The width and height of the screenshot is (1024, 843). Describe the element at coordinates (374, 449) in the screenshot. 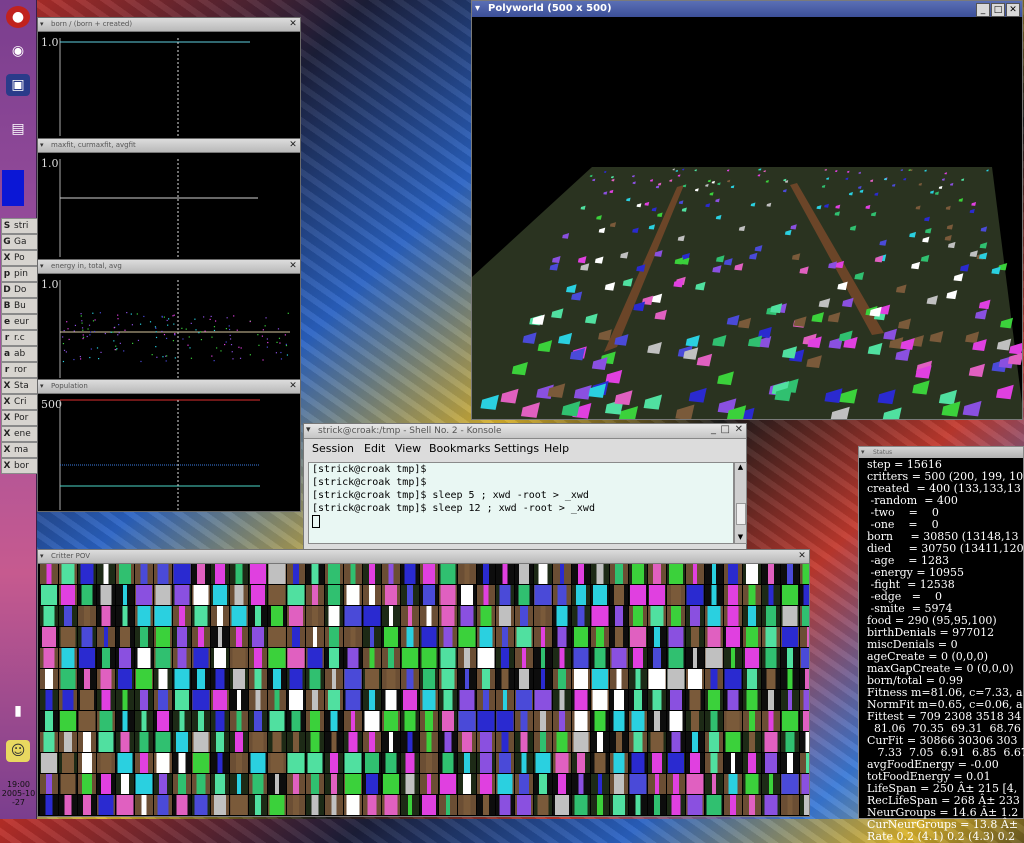

I see `menu-edit: Edit` at that location.